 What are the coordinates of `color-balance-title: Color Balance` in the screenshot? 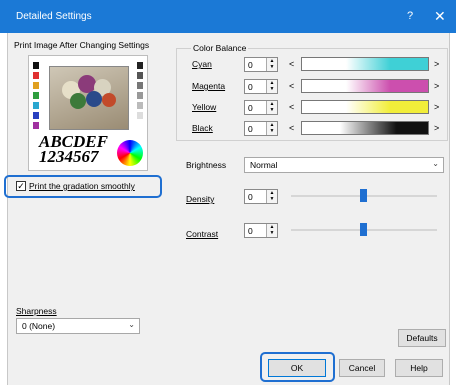 It's located at (220, 48).